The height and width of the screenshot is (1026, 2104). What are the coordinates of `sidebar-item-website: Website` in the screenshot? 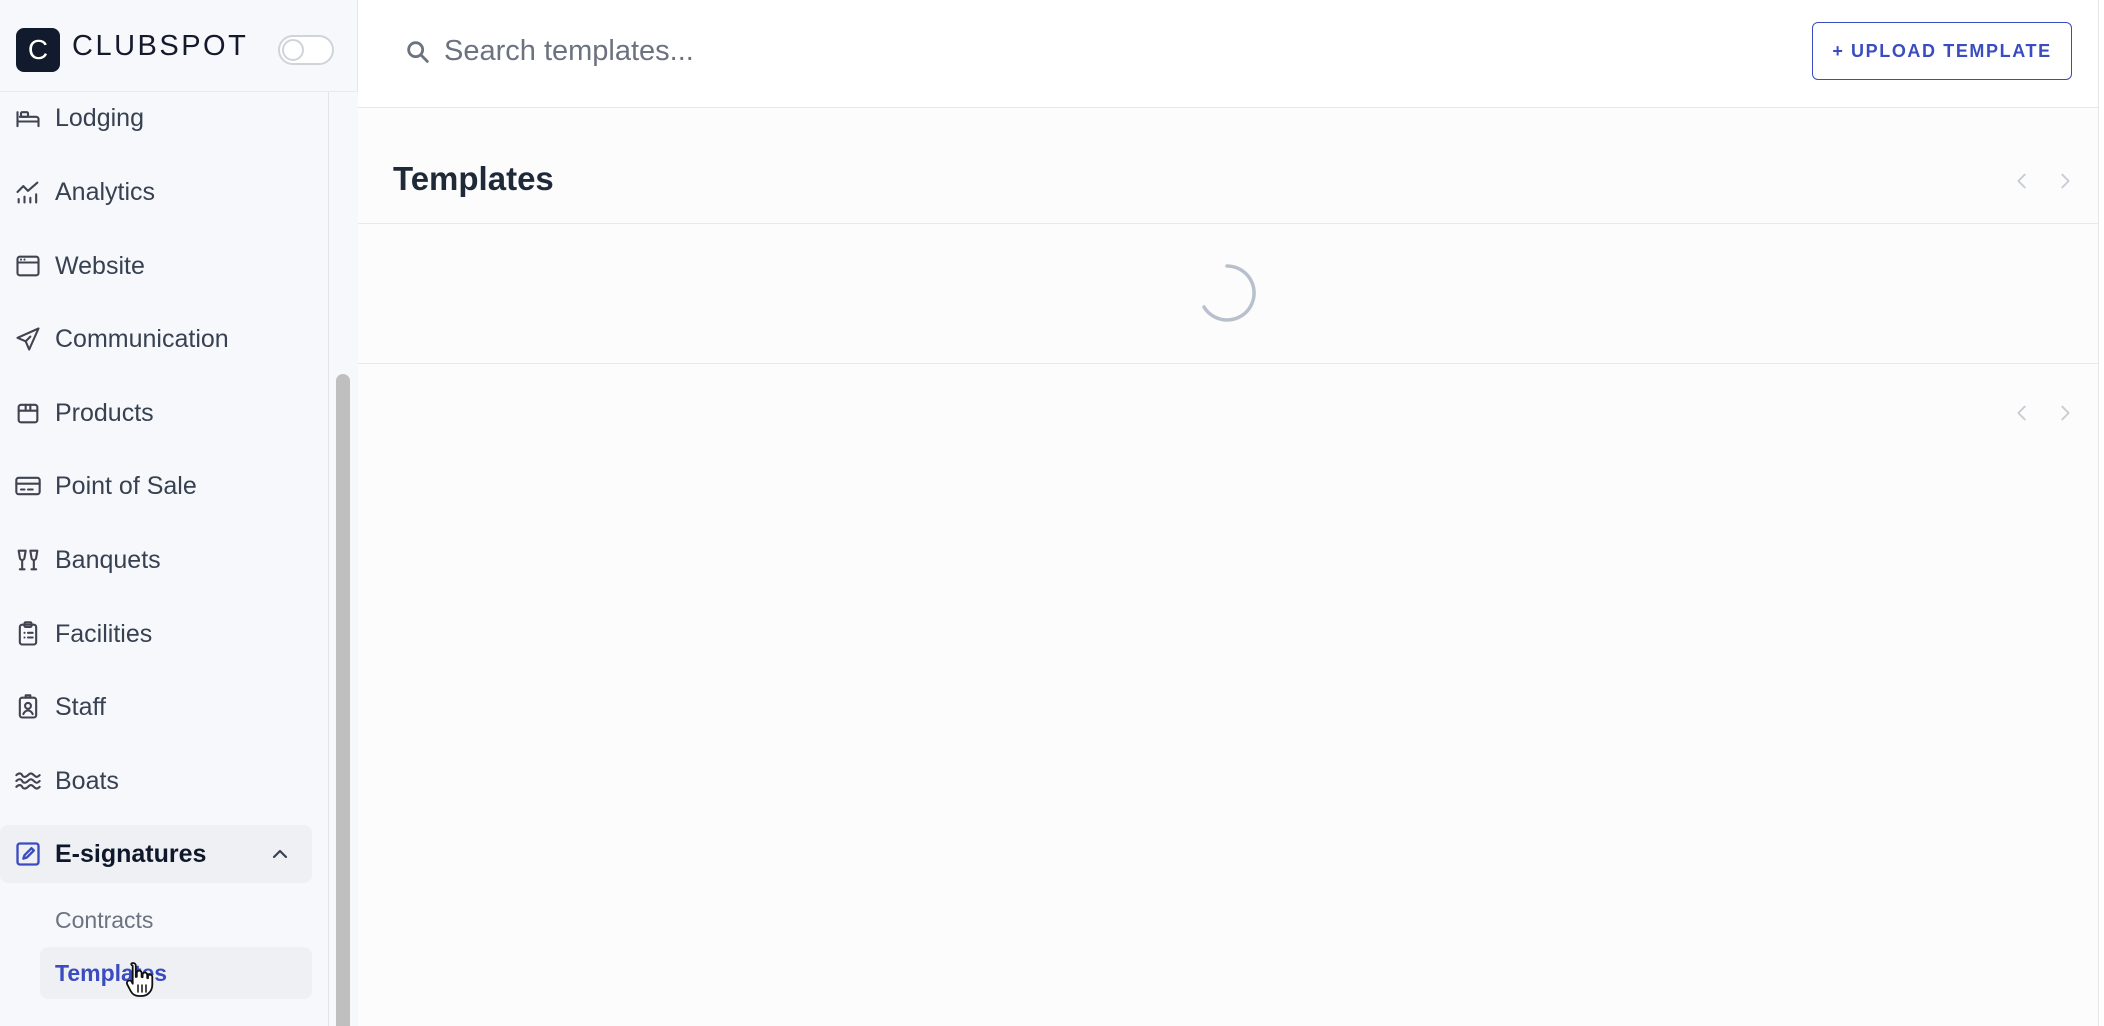 It's located at (156, 266).